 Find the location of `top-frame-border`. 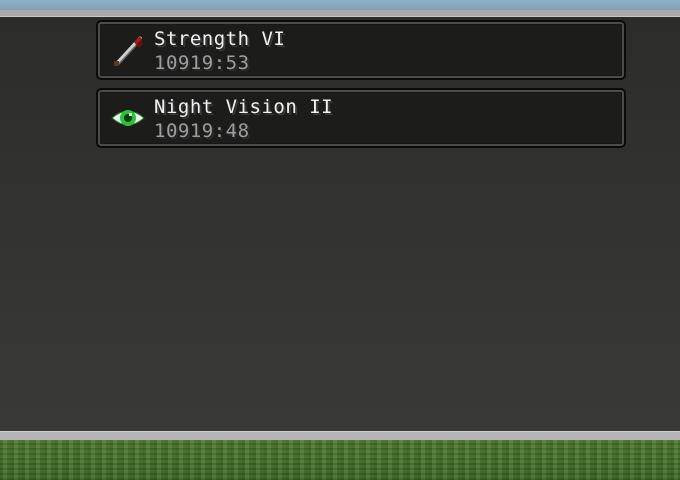

top-frame-border is located at coordinates (340, 13).